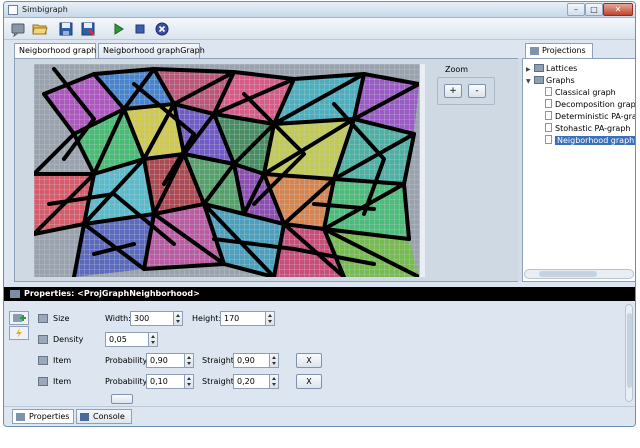 The image size is (640, 448). What do you see at coordinates (551, 69) in the screenshot?
I see `tree-item-lattices: ▶ Lattices` at bounding box center [551, 69].